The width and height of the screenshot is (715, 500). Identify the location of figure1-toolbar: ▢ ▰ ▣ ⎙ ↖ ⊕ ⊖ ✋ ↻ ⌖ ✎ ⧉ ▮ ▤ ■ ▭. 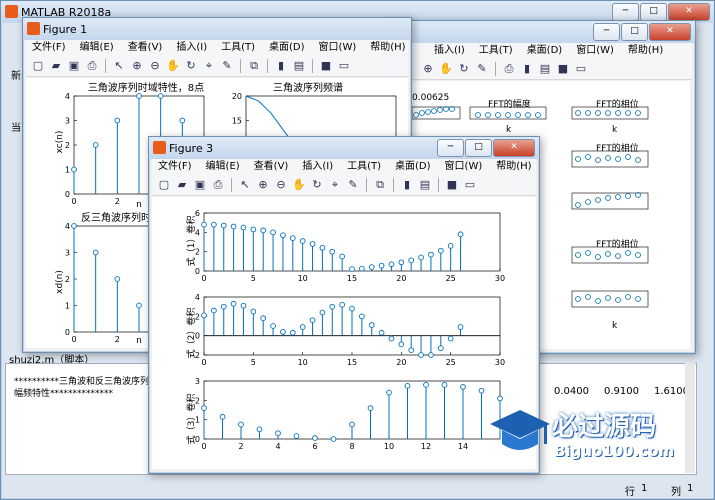
(217, 66).